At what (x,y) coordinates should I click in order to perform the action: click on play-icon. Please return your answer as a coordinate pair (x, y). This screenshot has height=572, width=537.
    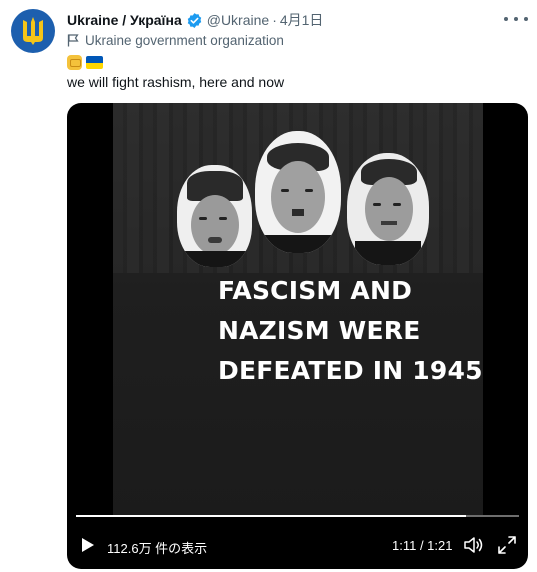
    Looking at the image, I should click on (88, 545).